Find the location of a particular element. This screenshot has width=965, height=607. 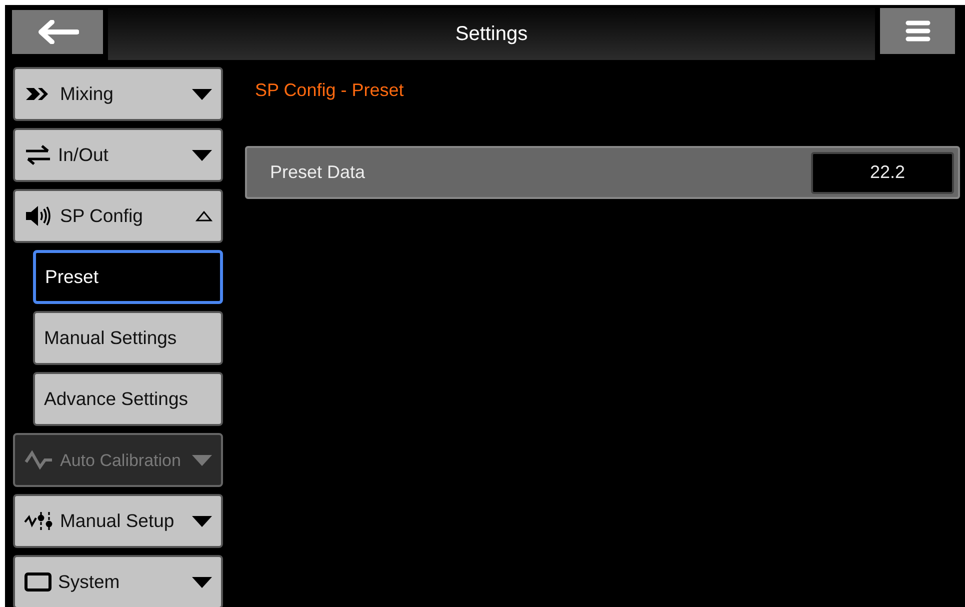

swap-arrows-icon is located at coordinates (38, 155).